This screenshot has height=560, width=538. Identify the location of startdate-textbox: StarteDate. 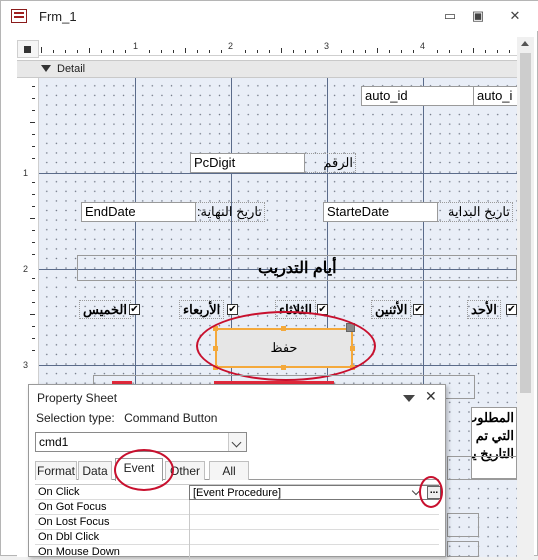
(380, 212).